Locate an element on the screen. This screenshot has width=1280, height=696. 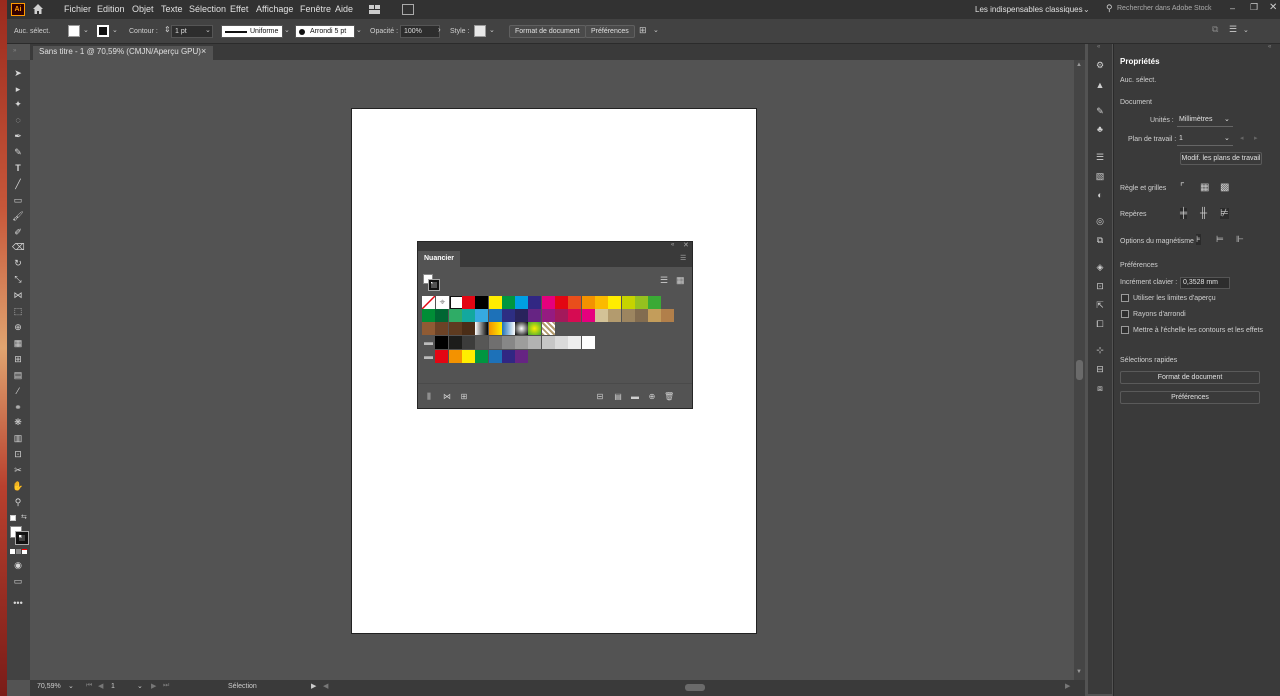
maximize-icon: ❐ is located at coordinates (1254, 7).